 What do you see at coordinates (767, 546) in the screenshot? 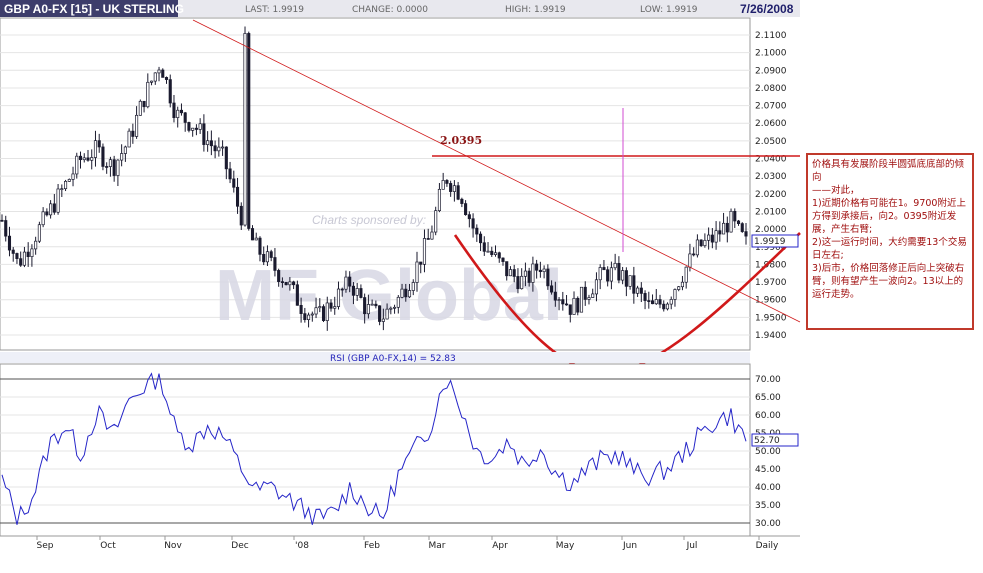
I see `x-tick-label: Daily` at bounding box center [767, 546].